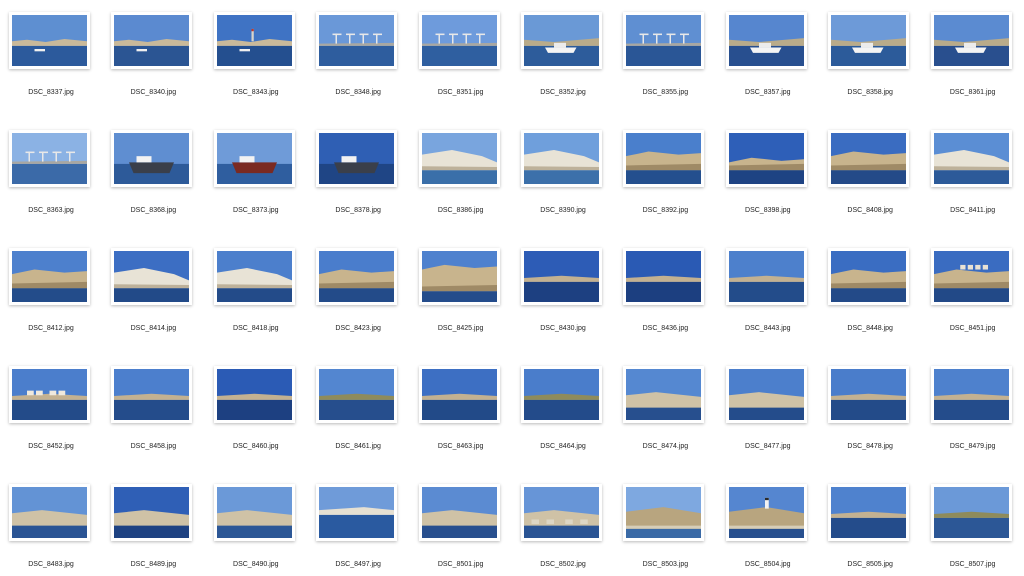 The width and height of the screenshot is (1024, 576). I want to click on photo-tile: DSC_8390.jpg, so click(563, 185).